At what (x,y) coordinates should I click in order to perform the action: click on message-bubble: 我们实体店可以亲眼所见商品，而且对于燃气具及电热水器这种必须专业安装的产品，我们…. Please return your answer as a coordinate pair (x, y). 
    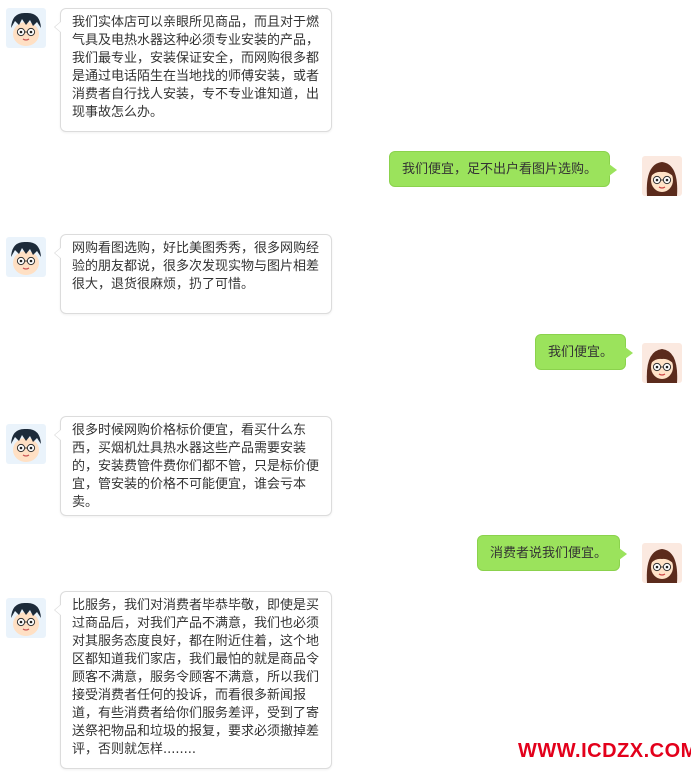
    Looking at the image, I should click on (193, 70).